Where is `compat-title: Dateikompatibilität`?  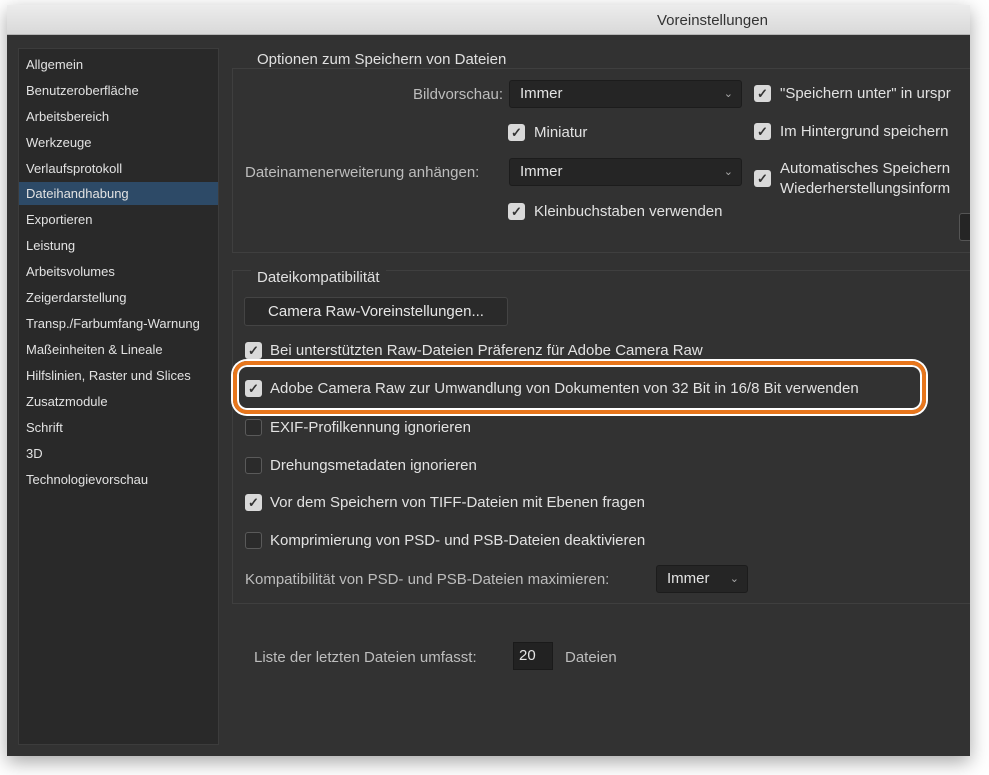
compat-title: Dateikompatibilität is located at coordinates (318, 277).